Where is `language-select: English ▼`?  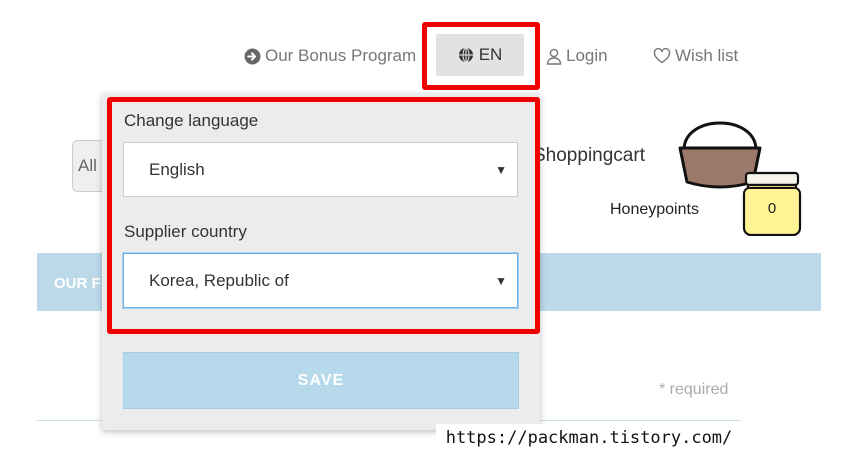
language-select: English ▼ is located at coordinates (320, 169).